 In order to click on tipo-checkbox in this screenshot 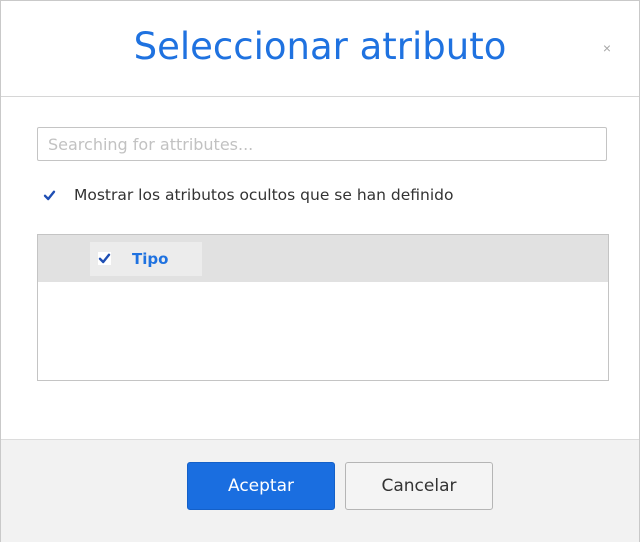, I will do `click(104, 258)`.